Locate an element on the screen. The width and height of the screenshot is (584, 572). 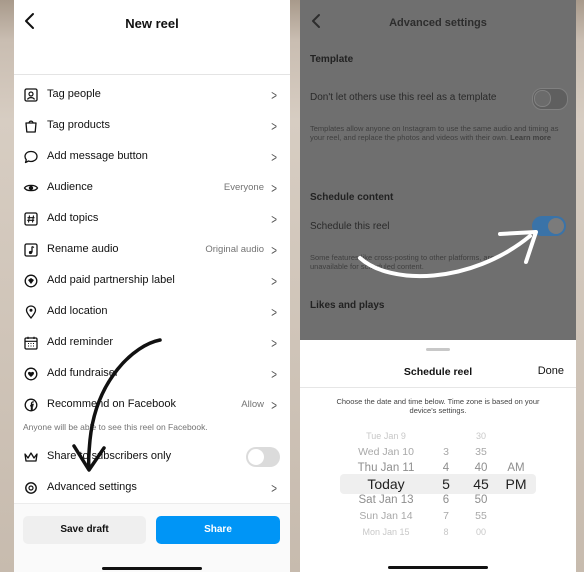
divider is located at coordinates (438, 387).